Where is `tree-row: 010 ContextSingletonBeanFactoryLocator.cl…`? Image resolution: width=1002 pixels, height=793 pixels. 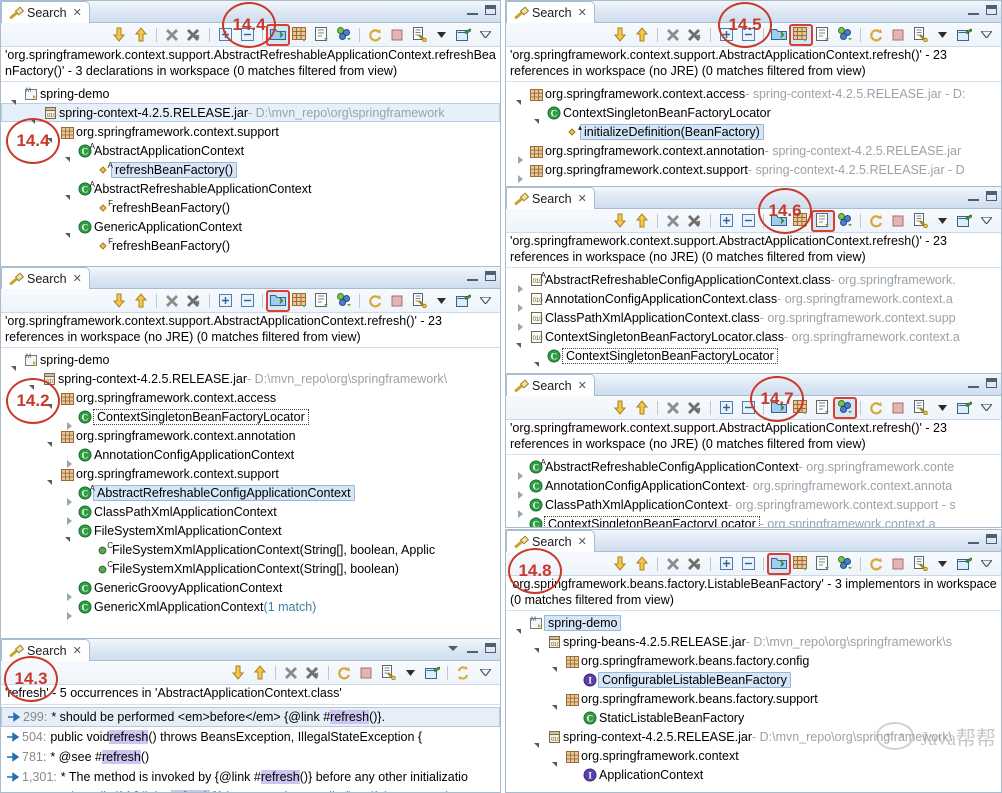 tree-row: 010 ContextSingletonBeanFactoryLocator.cl… is located at coordinates (753, 336).